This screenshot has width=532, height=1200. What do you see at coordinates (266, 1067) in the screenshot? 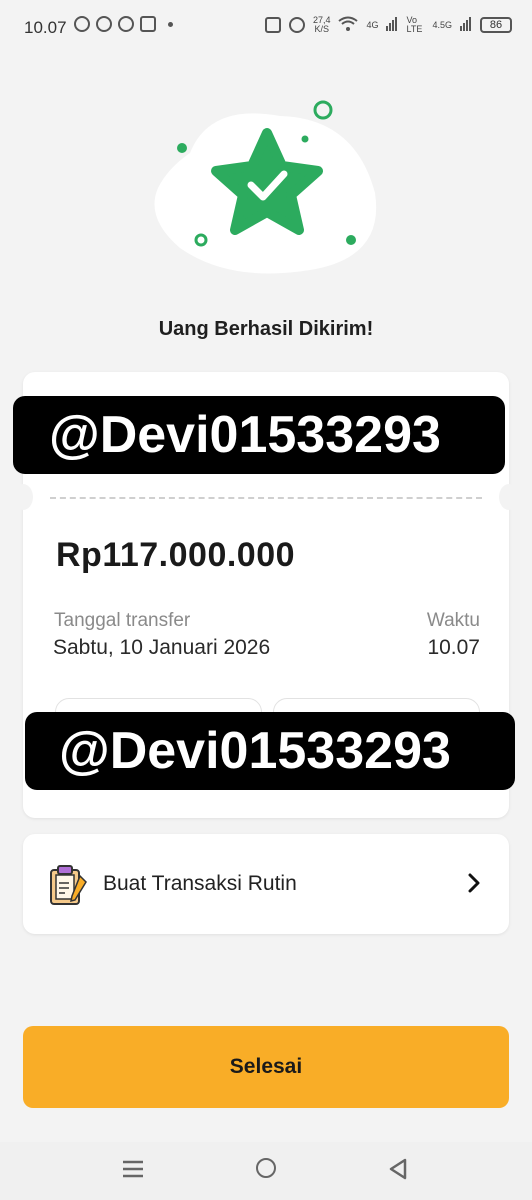
I see `done-button: Selesai` at bounding box center [266, 1067].